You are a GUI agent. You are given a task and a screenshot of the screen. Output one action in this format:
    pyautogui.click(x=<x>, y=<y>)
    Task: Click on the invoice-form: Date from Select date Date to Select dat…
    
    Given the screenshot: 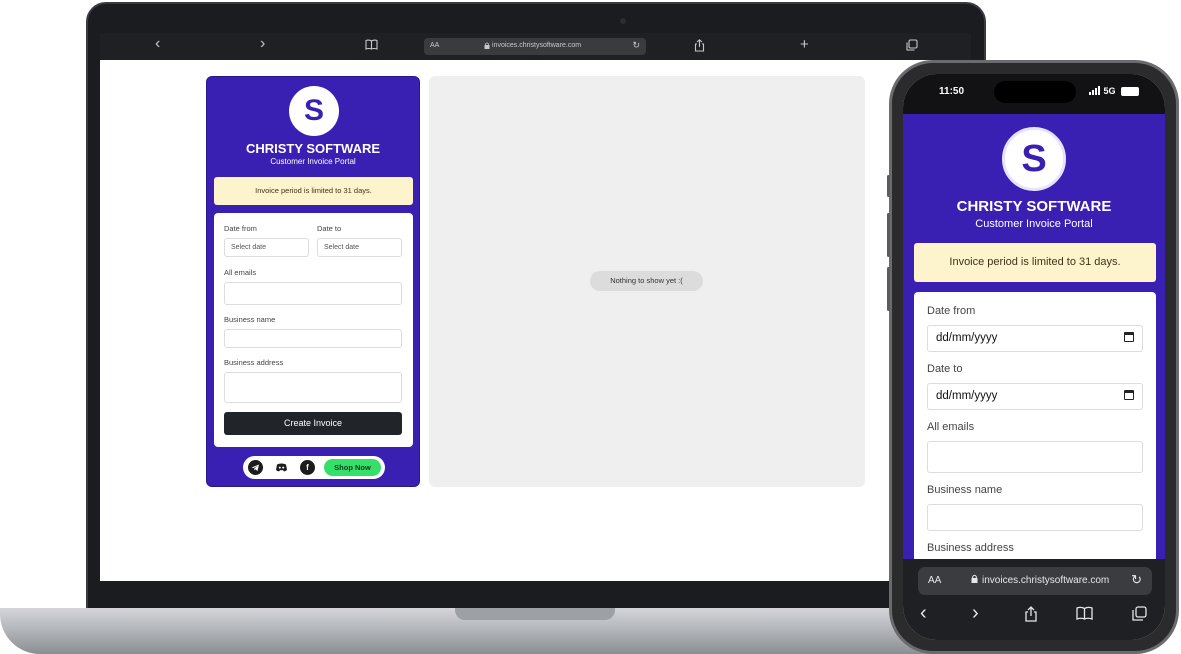 What is the action you would take?
    pyautogui.click(x=313, y=330)
    